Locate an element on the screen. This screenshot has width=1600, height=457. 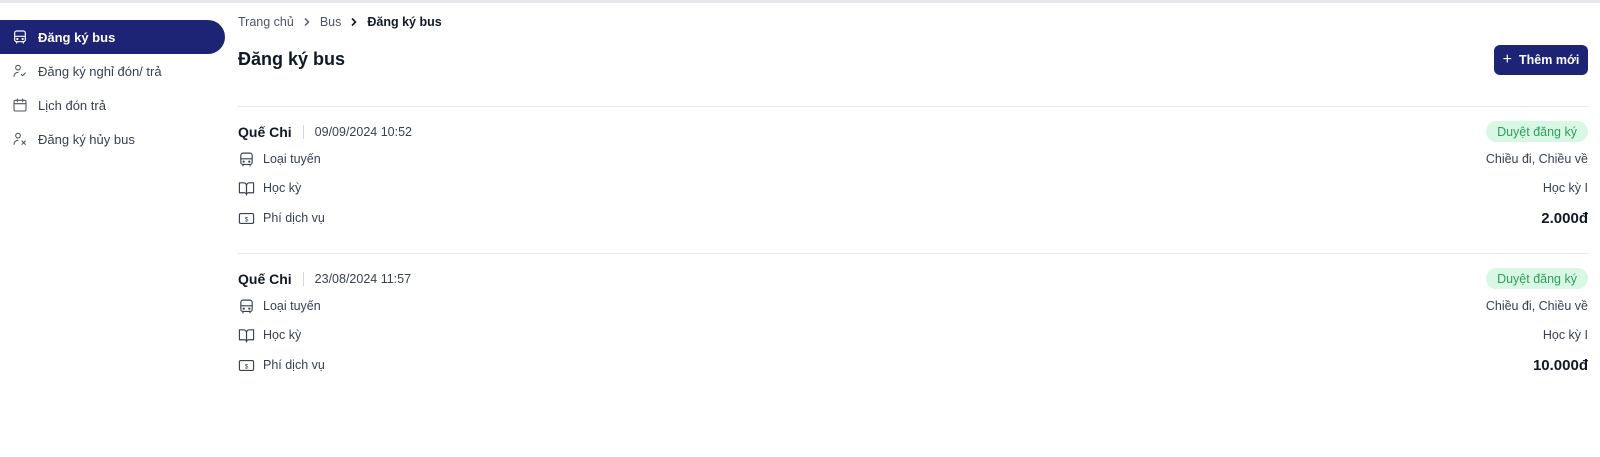
sidebar-item-label: Đăng ký hủy bus is located at coordinates (86, 139).